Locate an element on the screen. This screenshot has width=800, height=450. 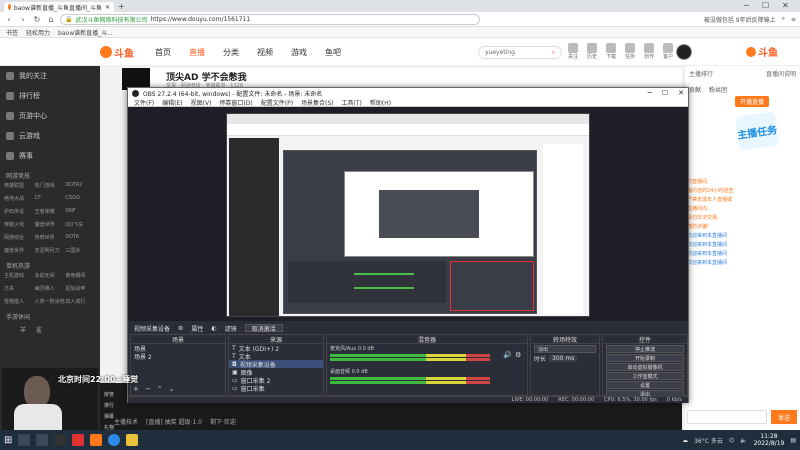
menu-help: 帮助(H) is located at coordinates (380, 102).